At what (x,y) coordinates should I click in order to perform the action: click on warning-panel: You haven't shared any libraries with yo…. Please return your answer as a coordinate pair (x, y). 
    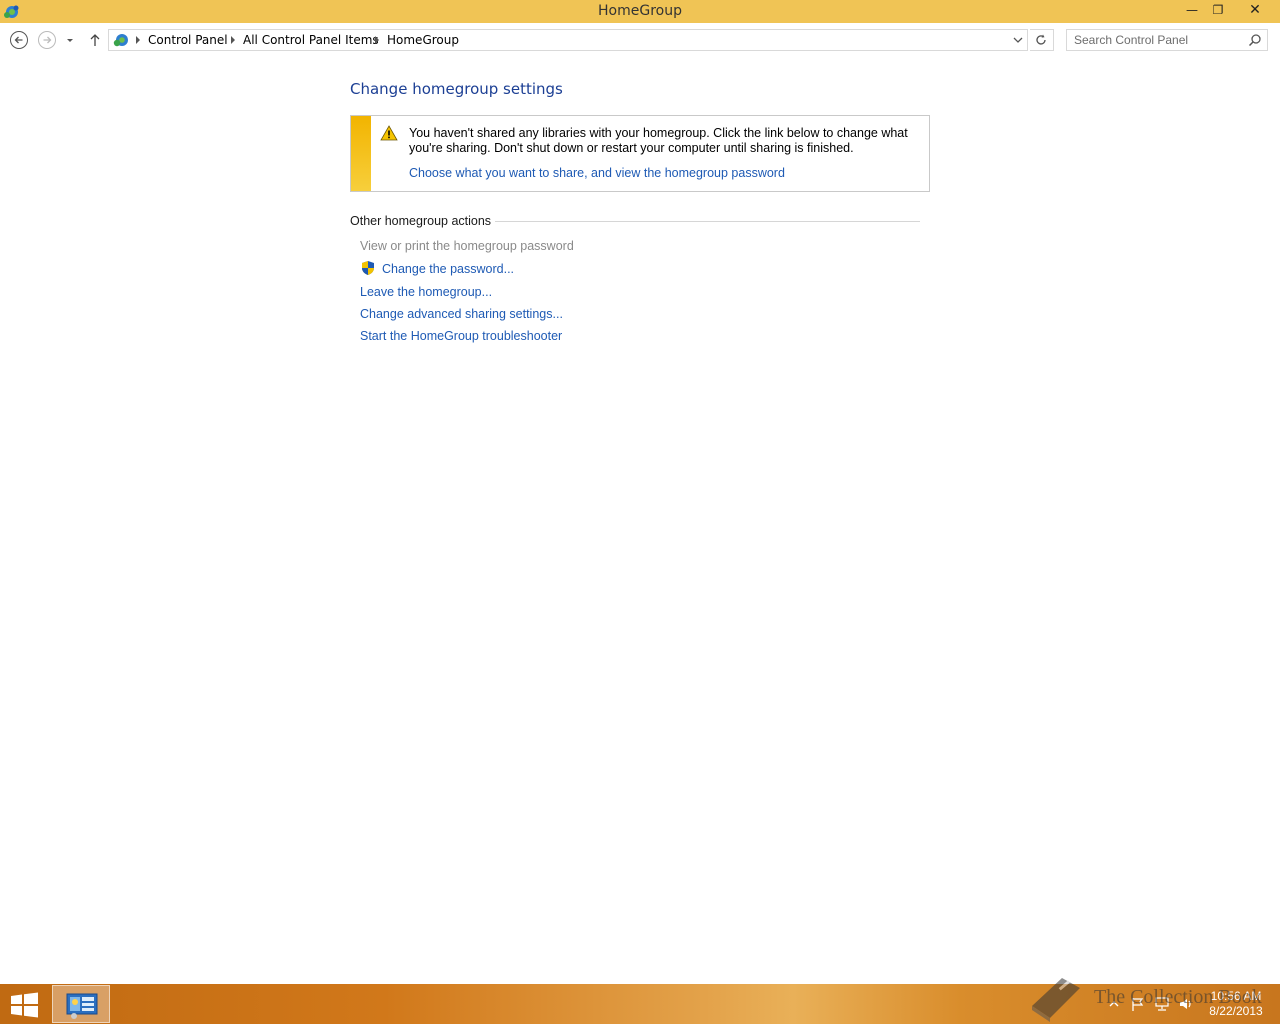
    Looking at the image, I should click on (640, 153).